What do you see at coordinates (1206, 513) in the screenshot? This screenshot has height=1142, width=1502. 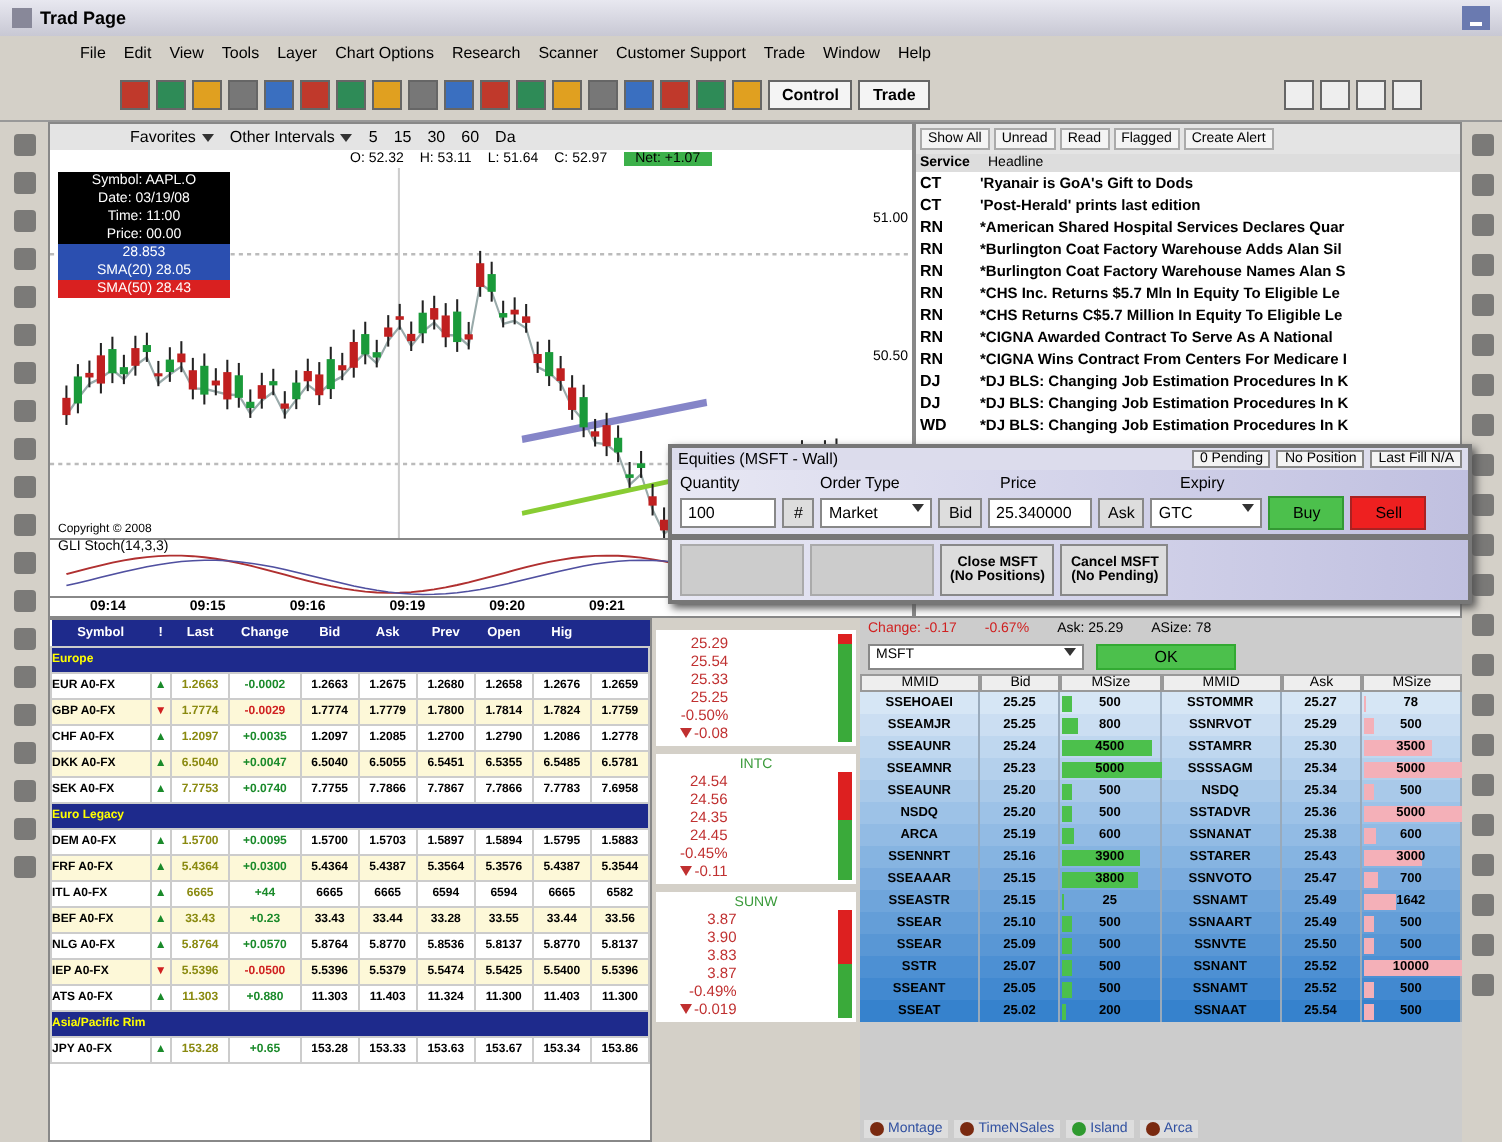 I see `expiry-dropdown: GTC` at bounding box center [1206, 513].